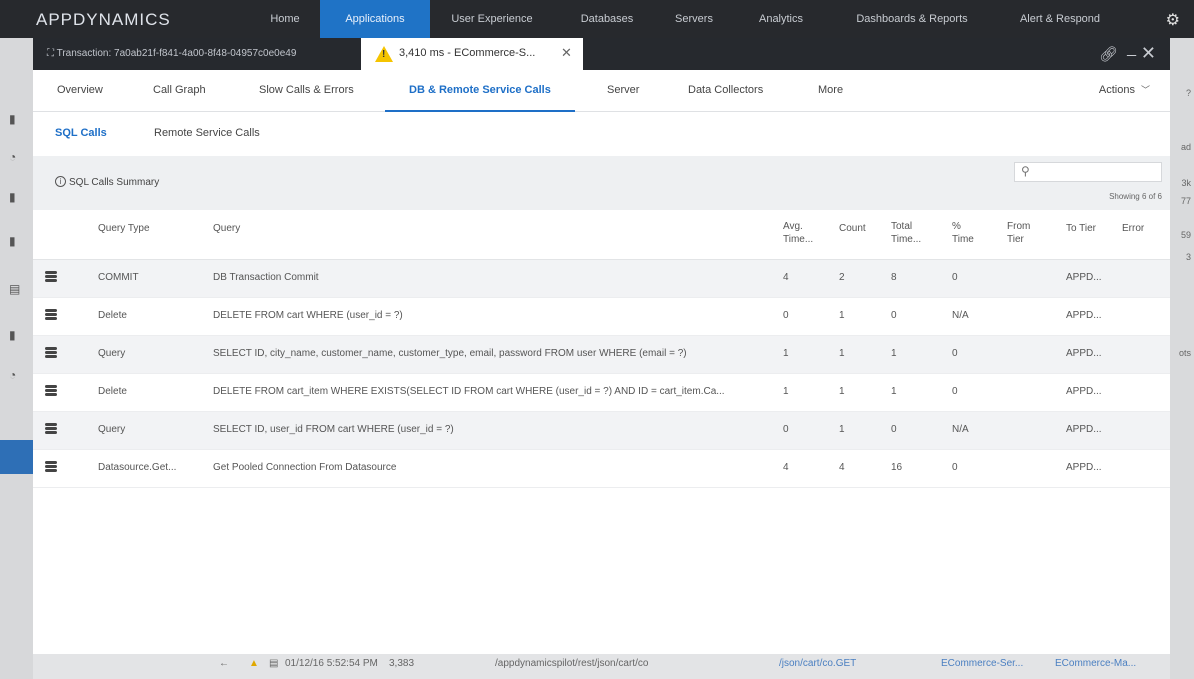  What do you see at coordinates (572, 663) in the screenshot?
I see `background-url: /appdynamicspilot/rest/json/cart/co` at bounding box center [572, 663].